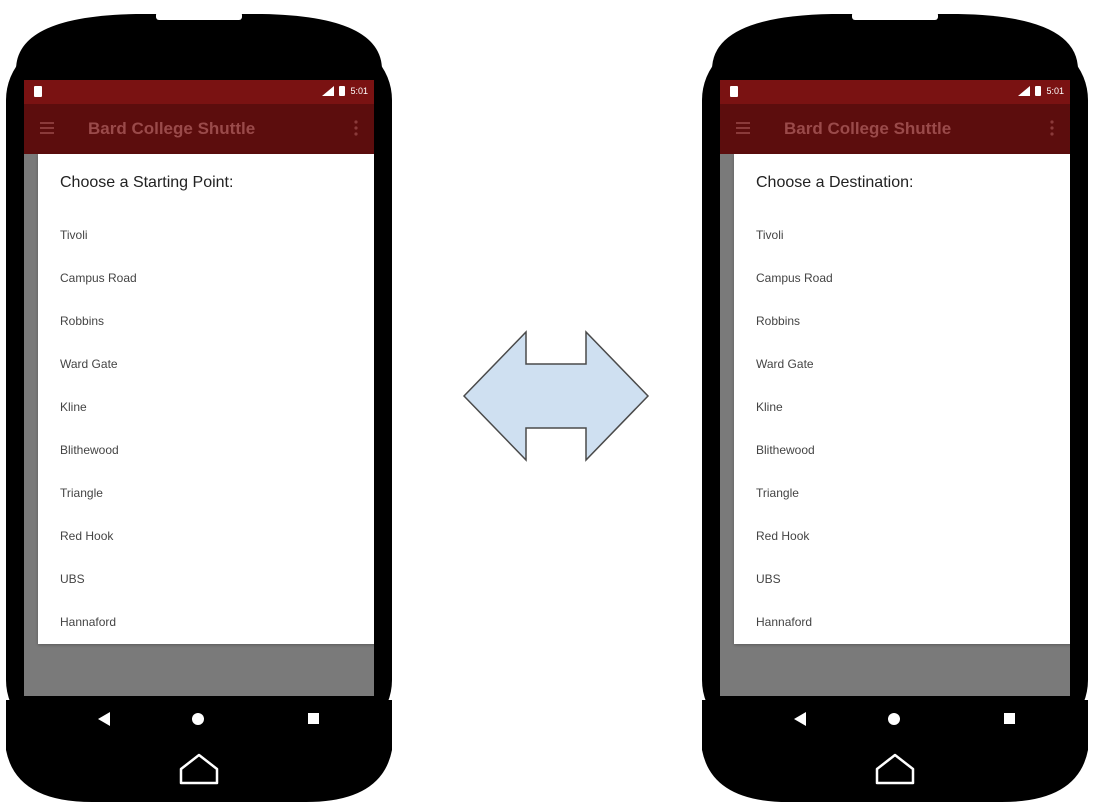 The width and height of the screenshot is (1094, 807). What do you see at coordinates (556, 396) in the screenshot?
I see `double-arrow-icon` at bounding box center [556, 396].